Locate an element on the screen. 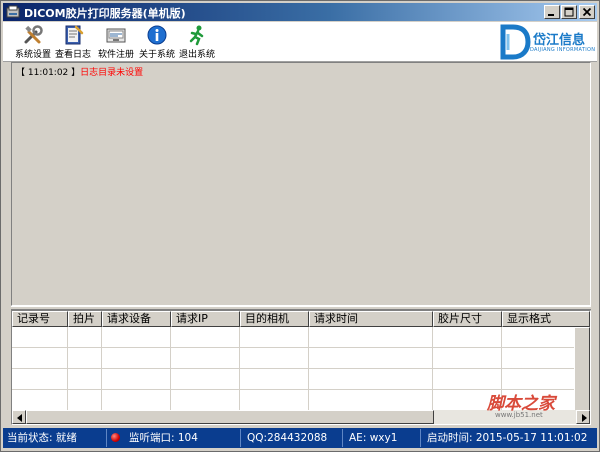 The image size is (600, 452). title-bar: DICOM胶片打印服务器(单机版) is located at coordinates (300, 12).